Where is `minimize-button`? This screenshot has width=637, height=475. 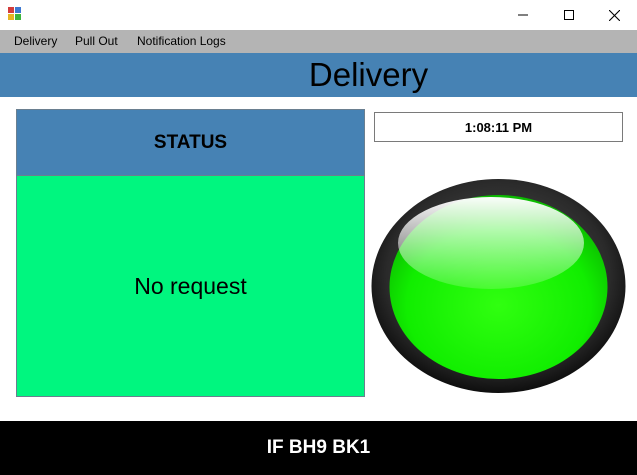 minimize-button is located at coordinates (523, 15).